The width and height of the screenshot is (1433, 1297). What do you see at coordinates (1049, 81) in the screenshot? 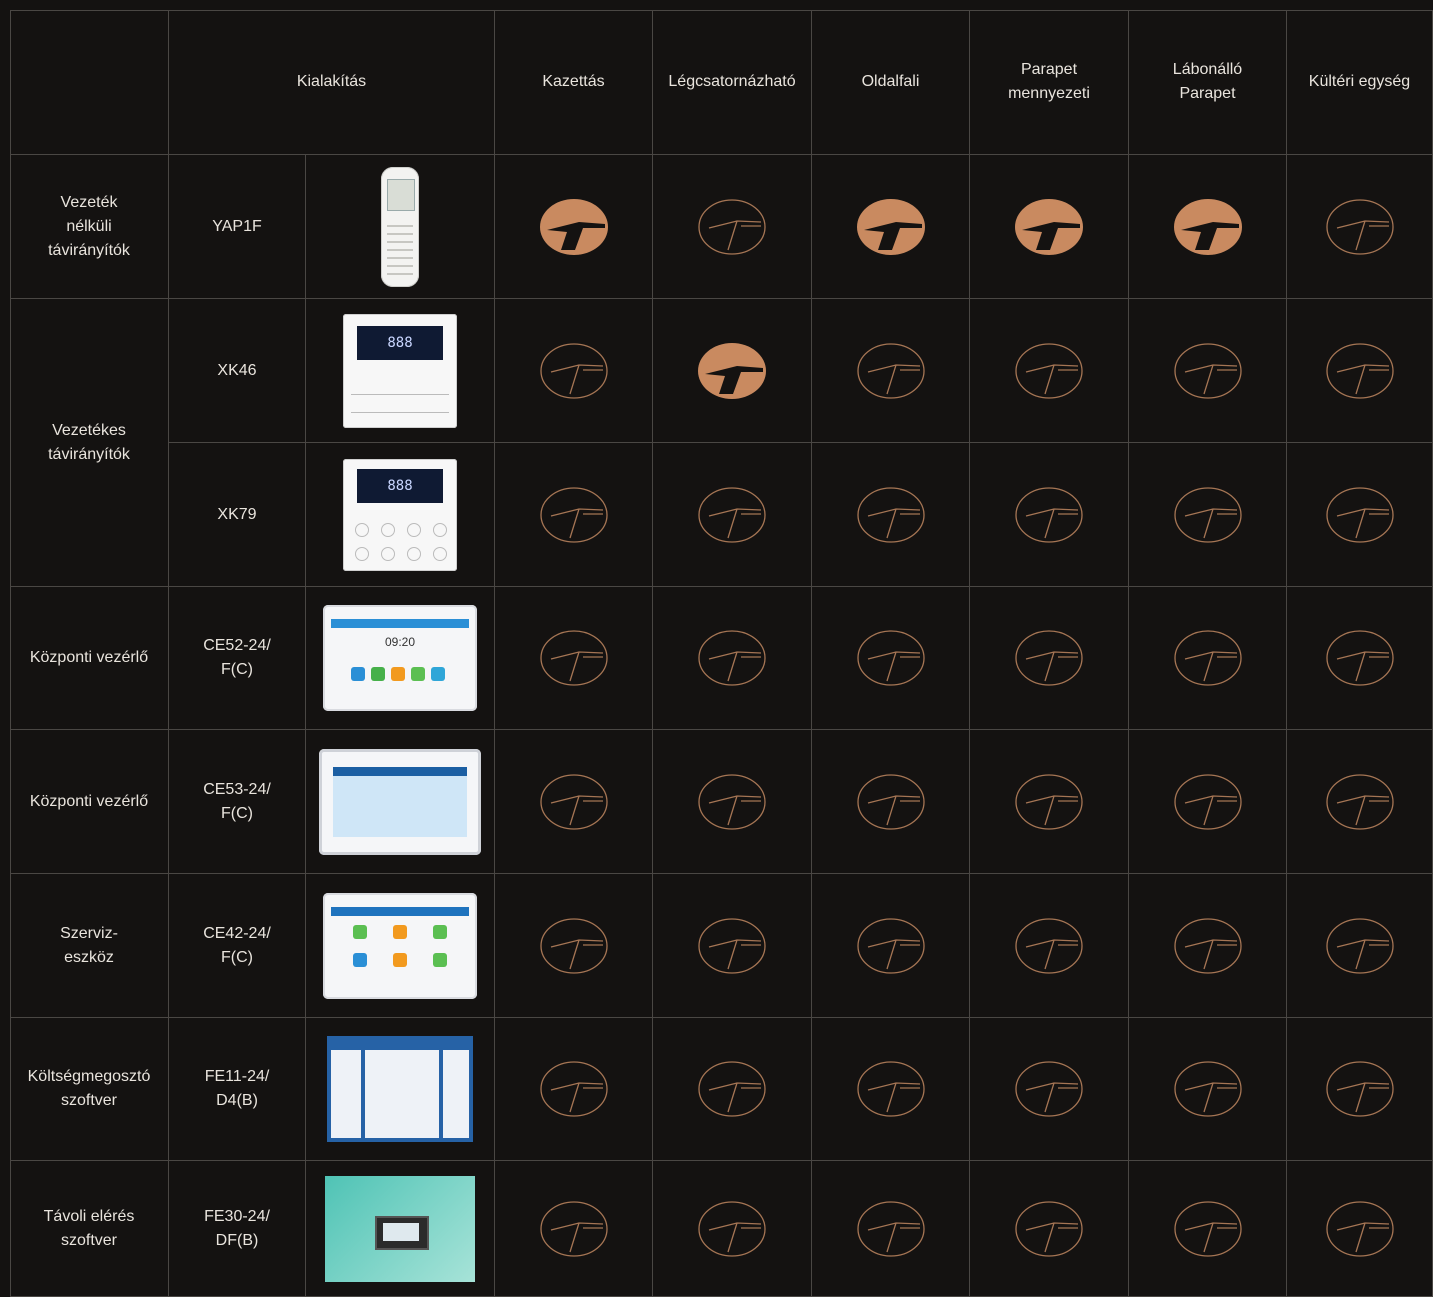
I see `column-label: Parapet mennyezeti` at bounding box center [1049, 81].